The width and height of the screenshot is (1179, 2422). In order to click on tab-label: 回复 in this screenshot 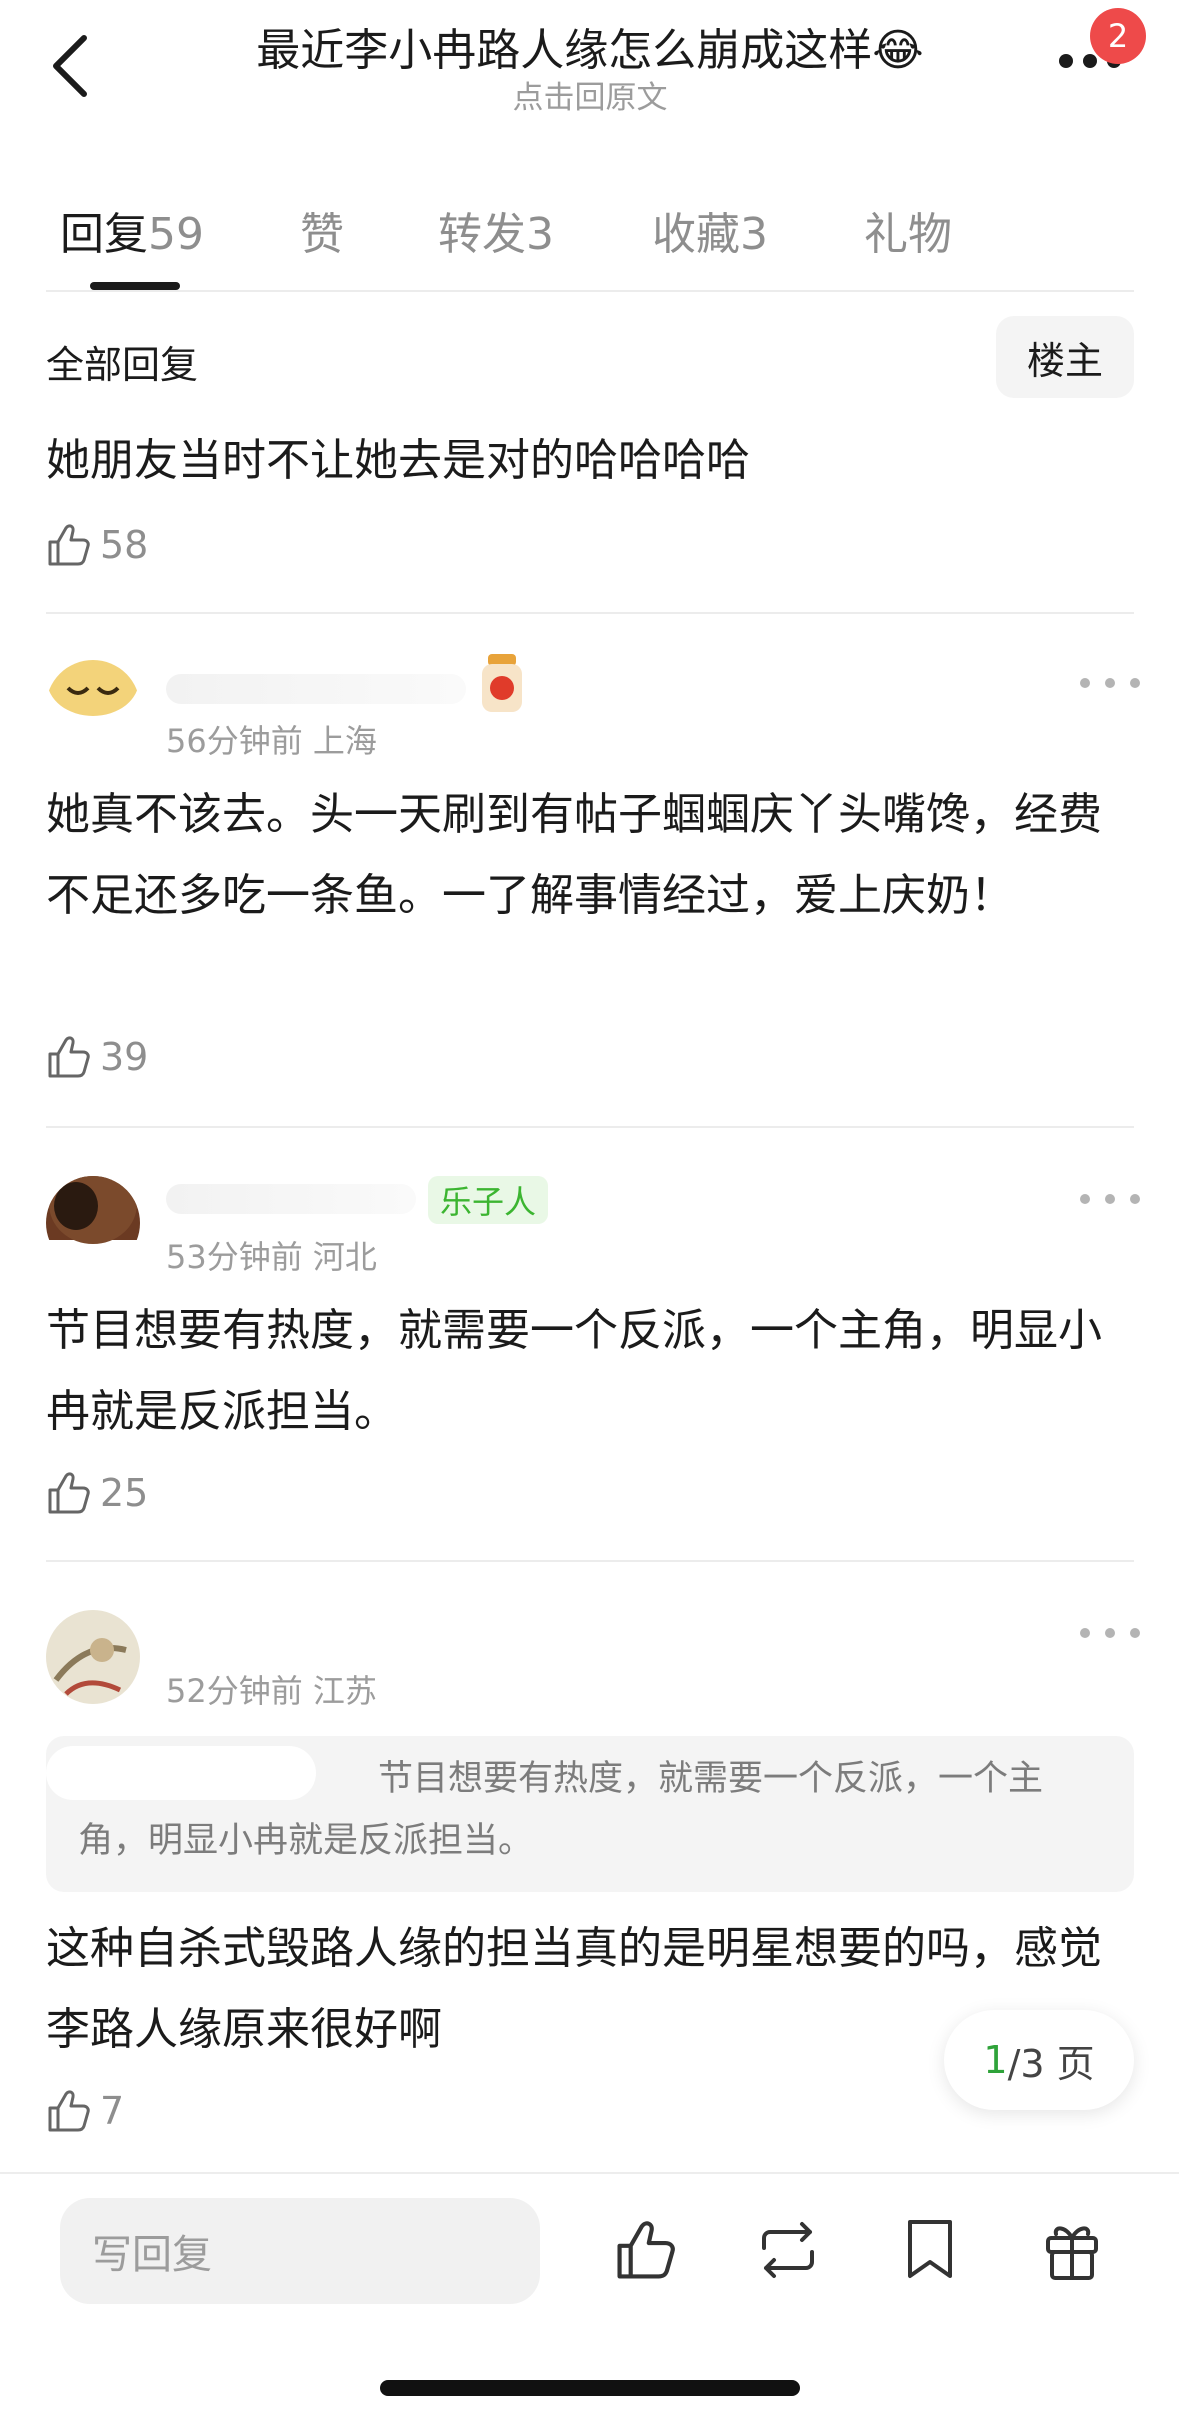, I will do `click(104, 234)`.